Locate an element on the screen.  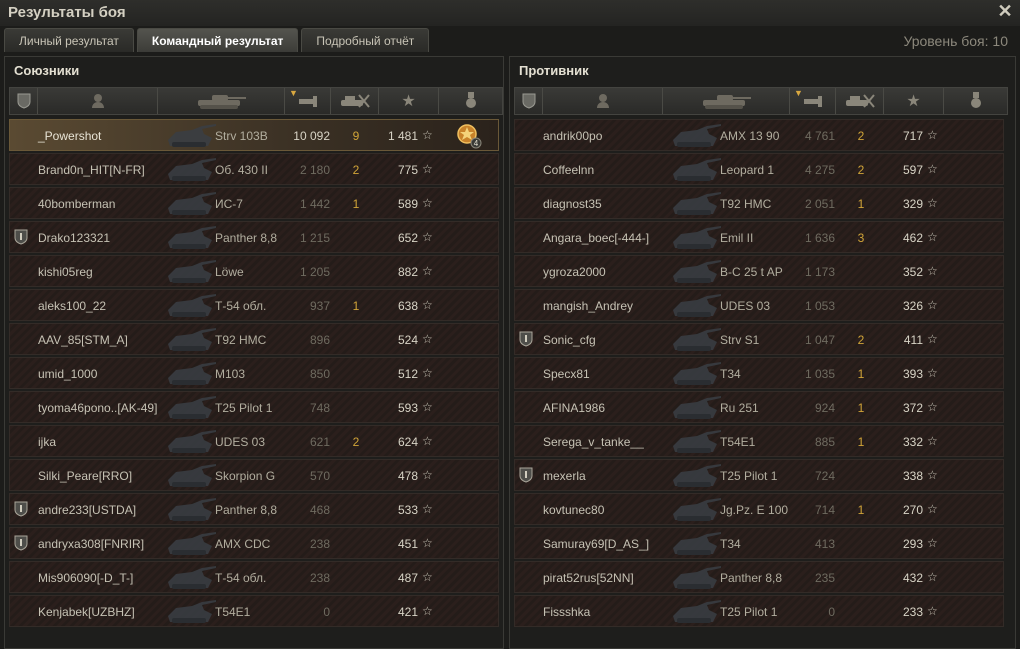
enemies-header: ▼ ★ is located at coordinates (761, 101).